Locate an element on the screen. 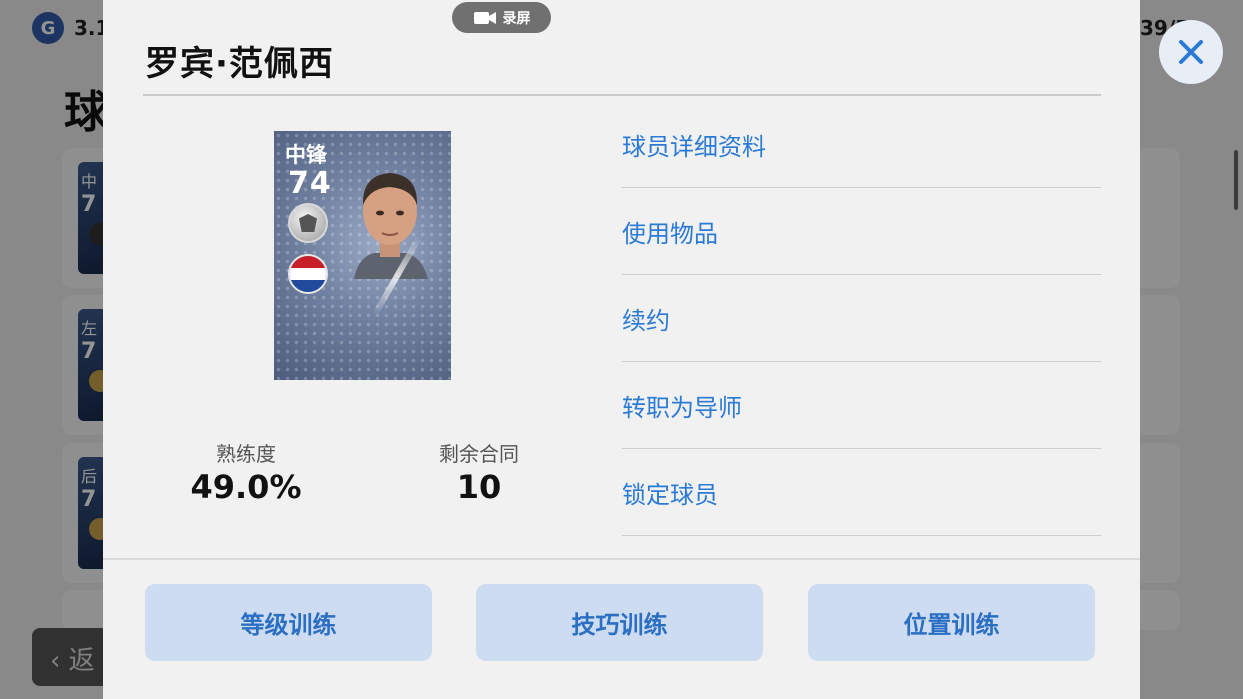  close-icon is located at coordinates (1191, 52).